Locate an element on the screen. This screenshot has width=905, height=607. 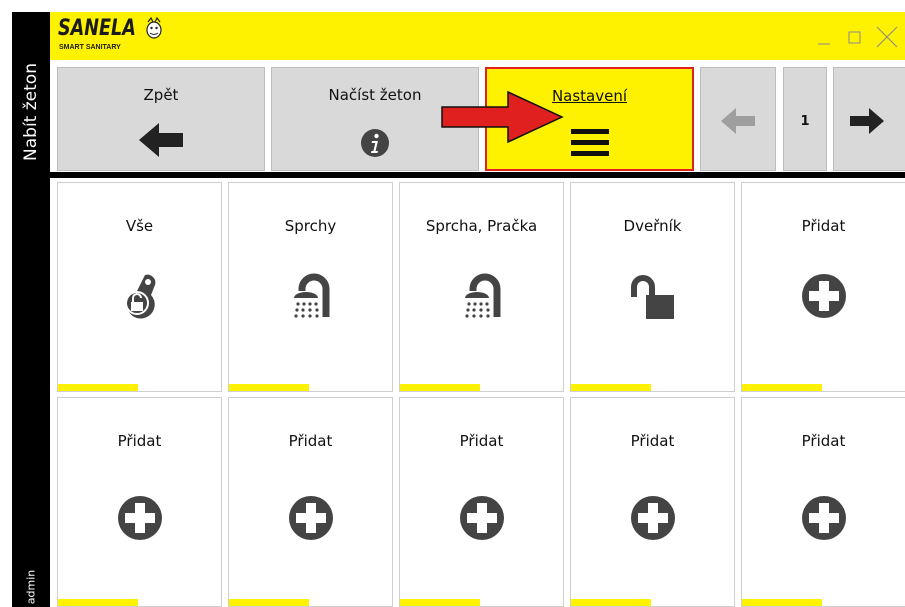
key-fob-icon is located at coordinates (139, 296).